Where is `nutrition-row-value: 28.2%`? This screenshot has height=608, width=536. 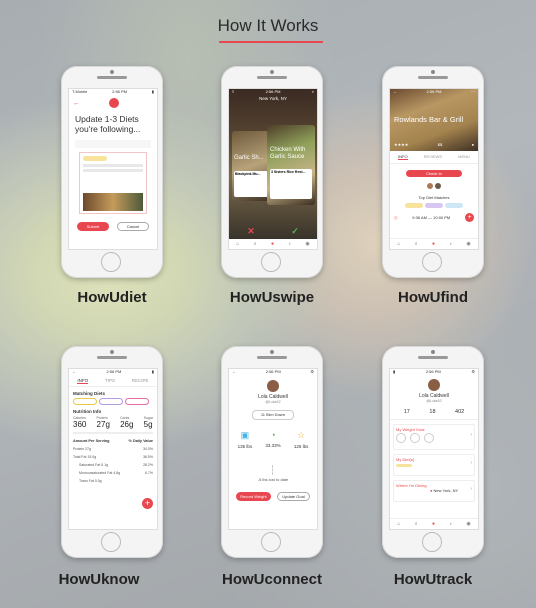
nutrition-row-value: 28.2% is located at coordinates (148, 465).